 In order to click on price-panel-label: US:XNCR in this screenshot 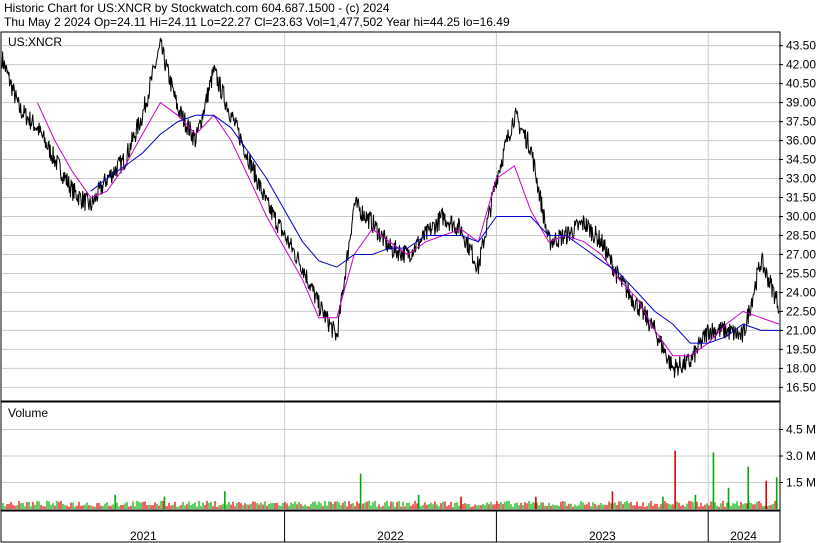, I will do `click(35, 42)`.